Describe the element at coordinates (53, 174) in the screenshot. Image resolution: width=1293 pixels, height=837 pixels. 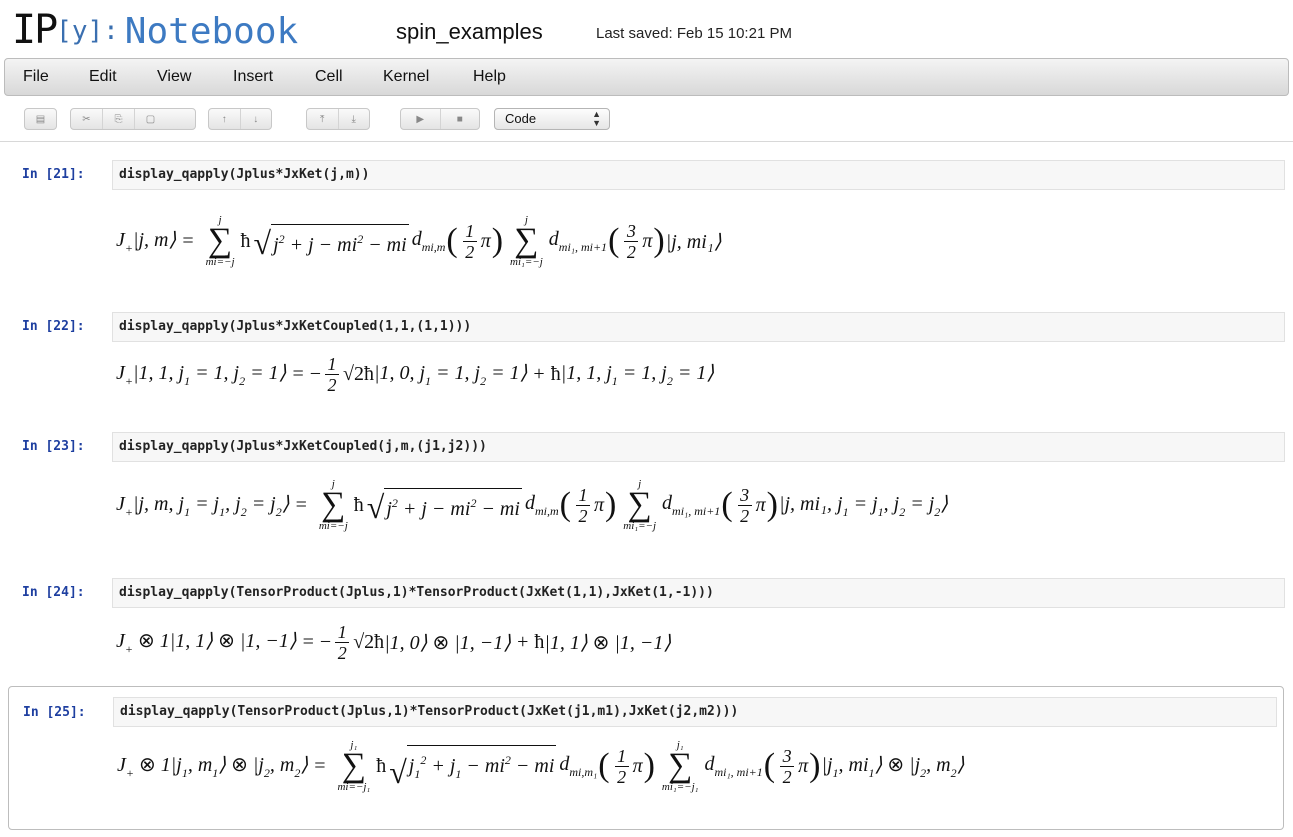
I see `cell-prompt: In [21]:` at that location.